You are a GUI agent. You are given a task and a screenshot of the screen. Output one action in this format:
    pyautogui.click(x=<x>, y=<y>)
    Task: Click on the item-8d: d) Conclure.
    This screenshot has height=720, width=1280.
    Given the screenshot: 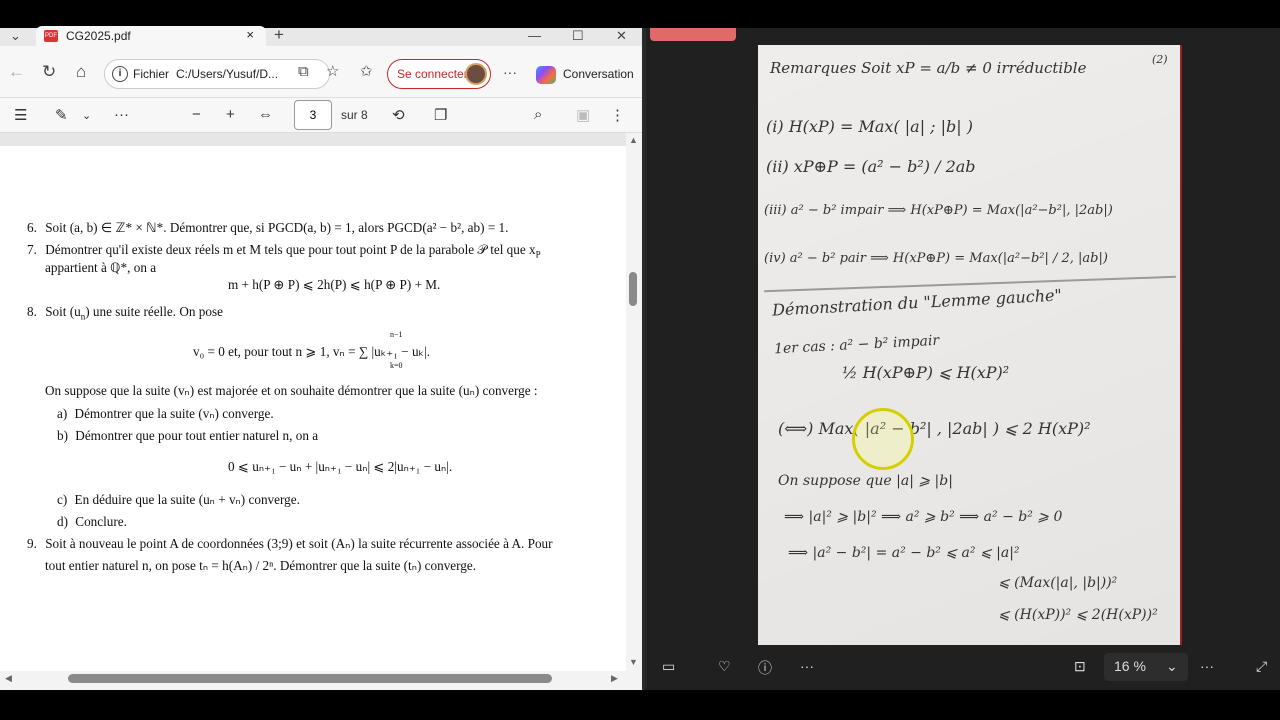 What is the action you would take?
    pyautogui.click(x=92, y=522)
    